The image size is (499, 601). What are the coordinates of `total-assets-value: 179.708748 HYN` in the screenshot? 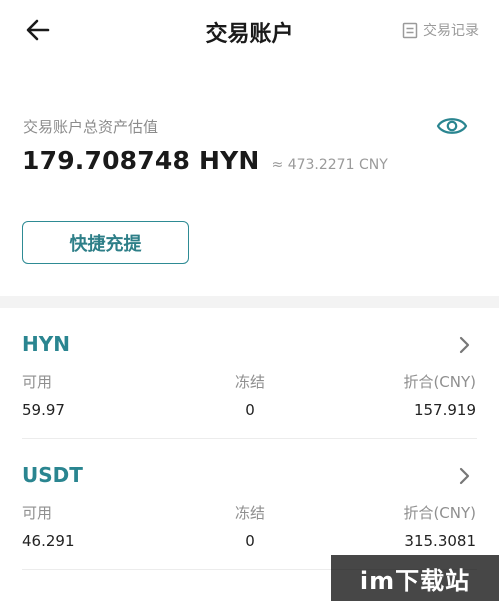 It's located at (141, 160).